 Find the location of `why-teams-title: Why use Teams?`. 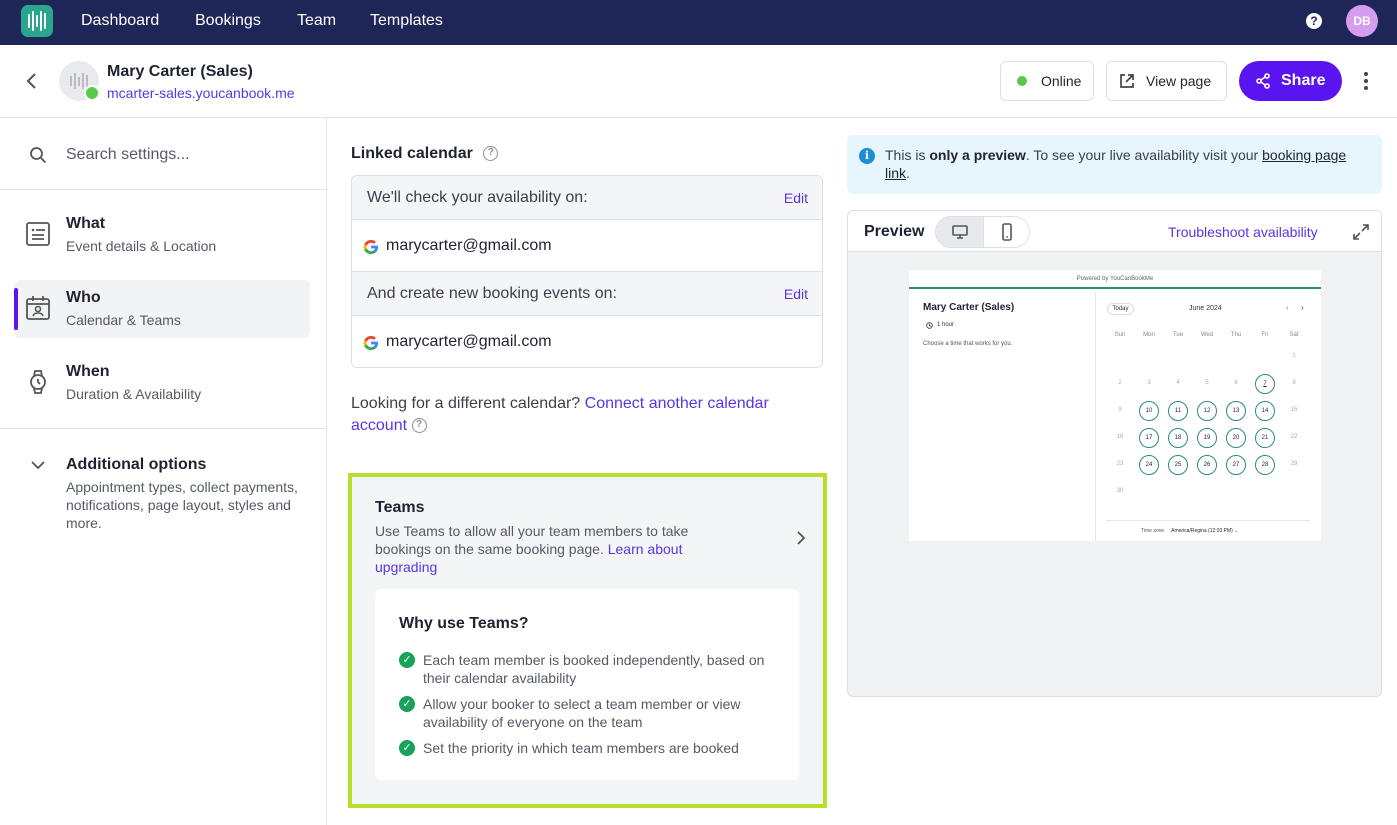

why-teams-title: Why use Teams? is located at coordinates (464, 623).